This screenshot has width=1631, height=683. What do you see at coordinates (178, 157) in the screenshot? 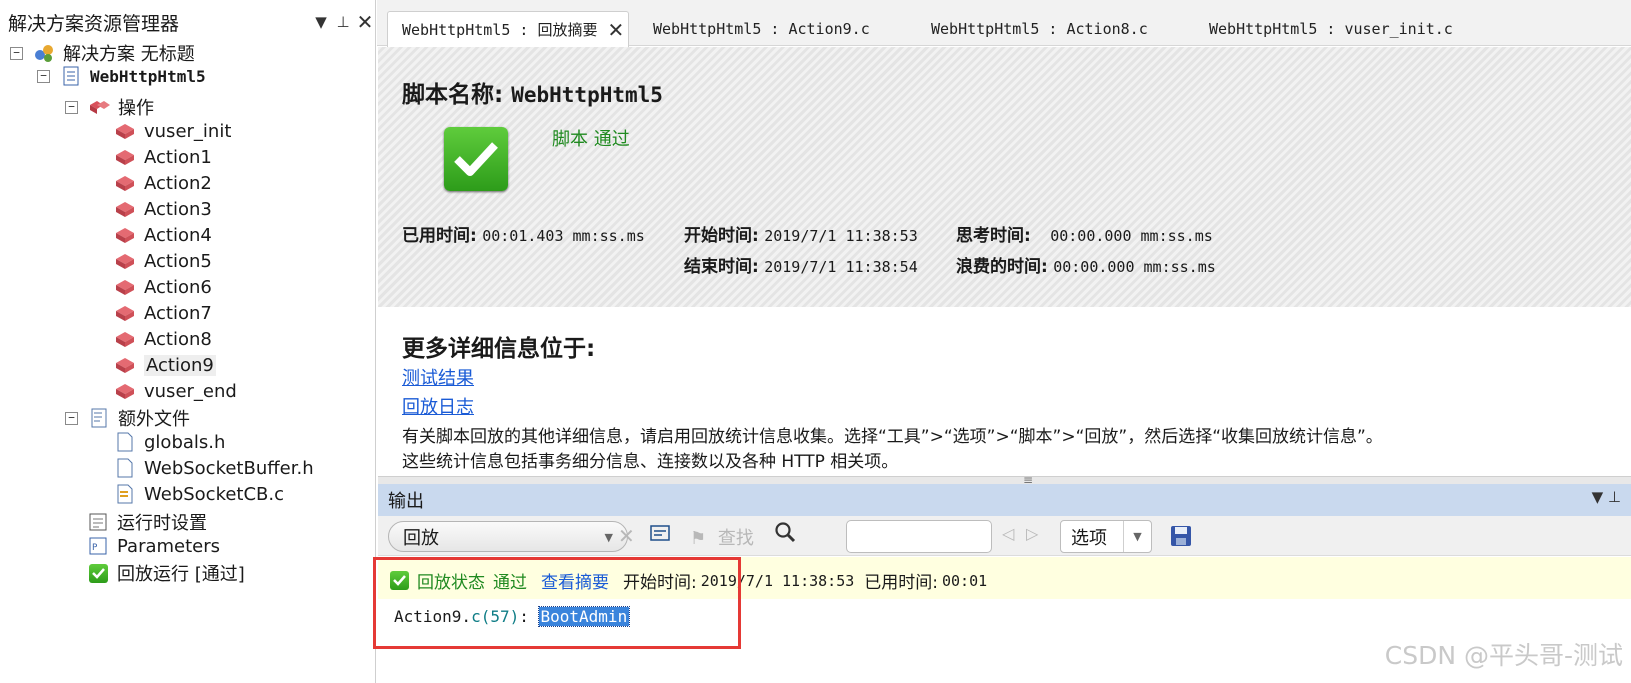
I see `tree-action-label: Action1` at bounding box center [178, 157].